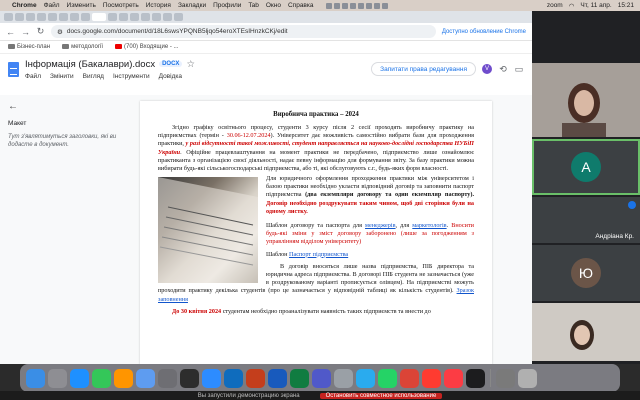 The height and width of the screenshot is (400, 640). Describe the element at coordinates (13, 69) in the screenshot. I see `docs-logo-icon` at that location.